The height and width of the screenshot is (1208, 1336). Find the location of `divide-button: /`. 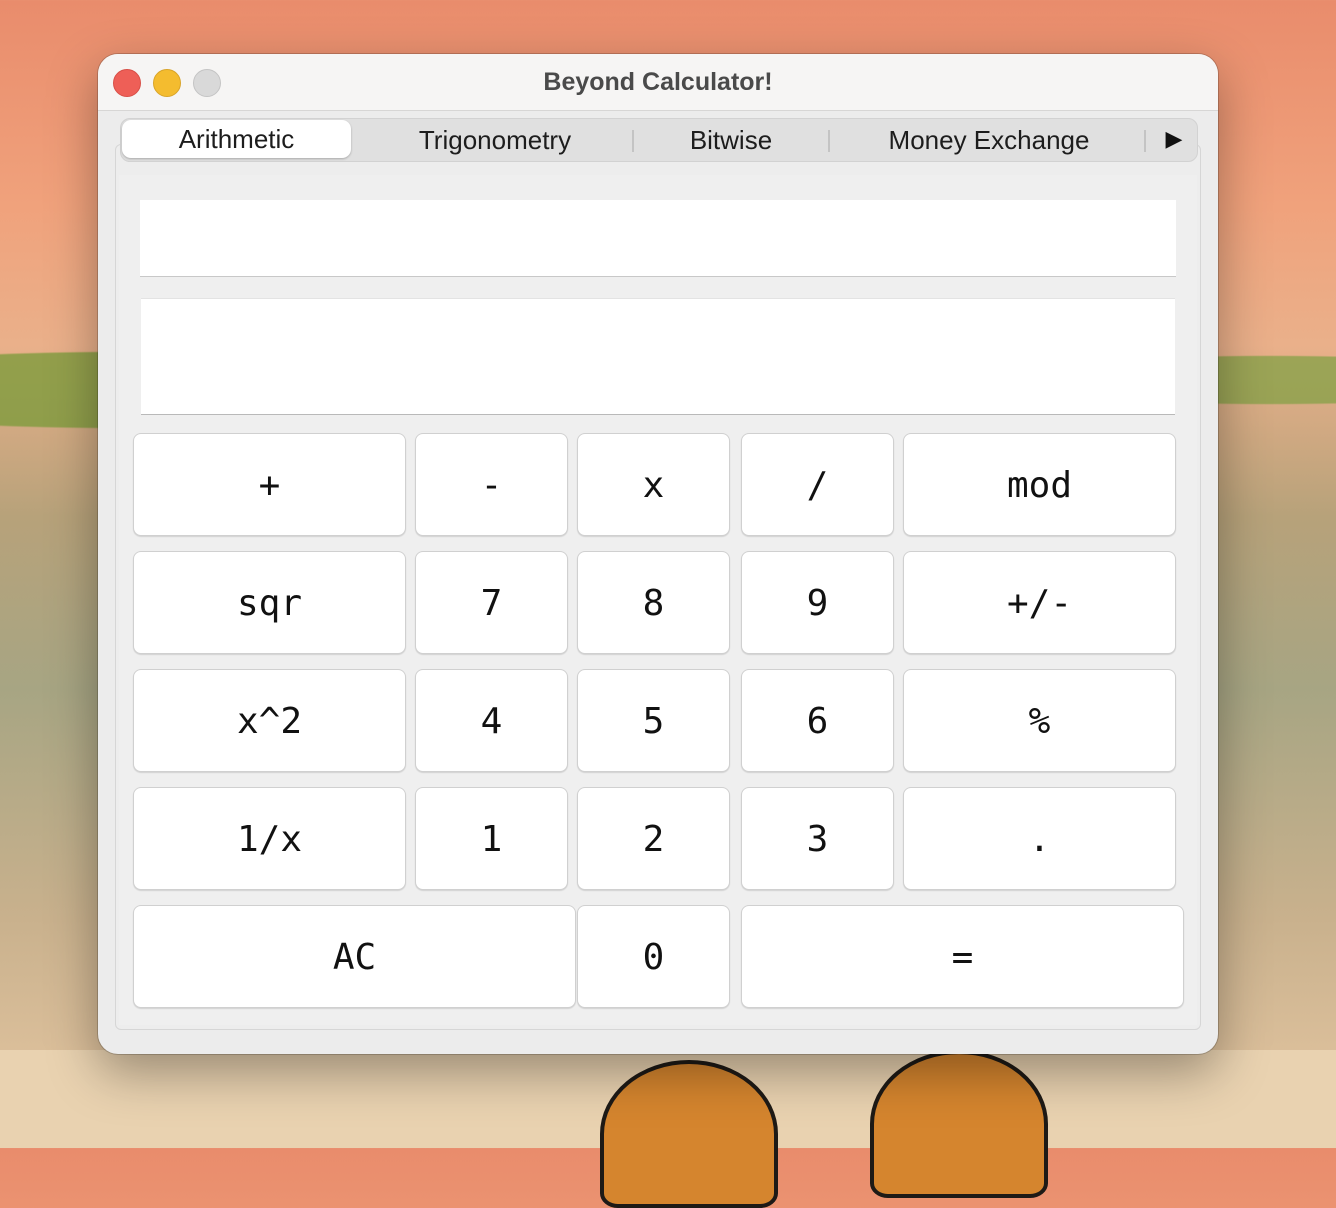

divide-button: / is located at coordinates (817, 484).